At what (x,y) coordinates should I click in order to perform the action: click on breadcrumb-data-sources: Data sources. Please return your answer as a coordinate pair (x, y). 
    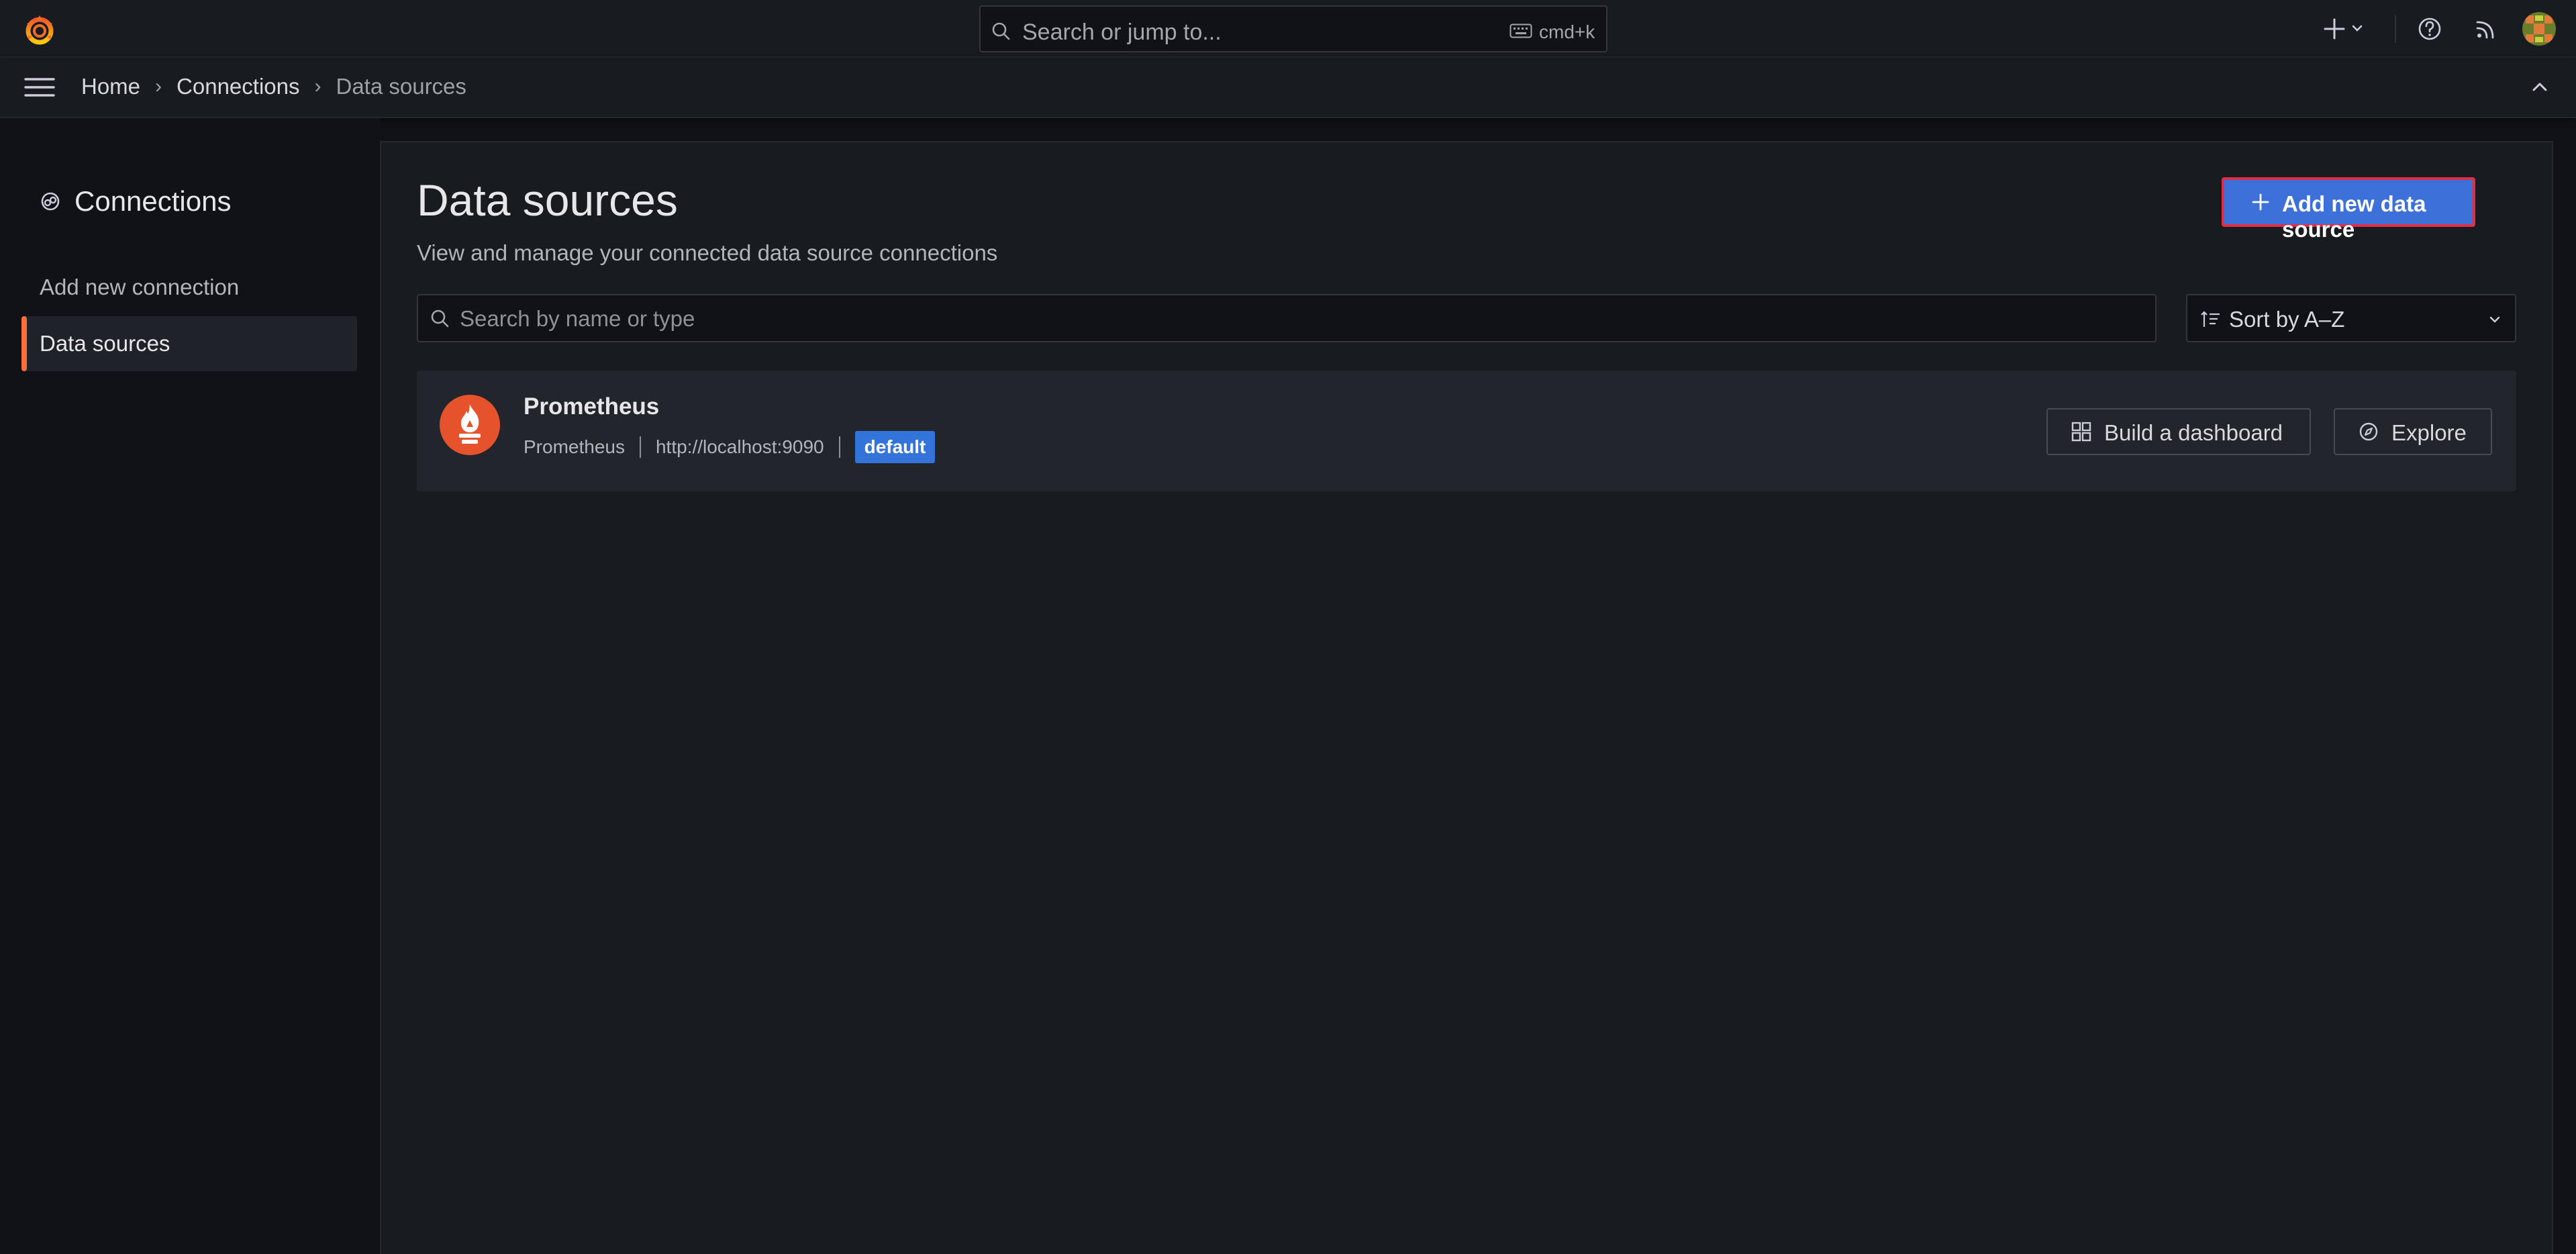
    Looking at the image, I should click on (401, 86).